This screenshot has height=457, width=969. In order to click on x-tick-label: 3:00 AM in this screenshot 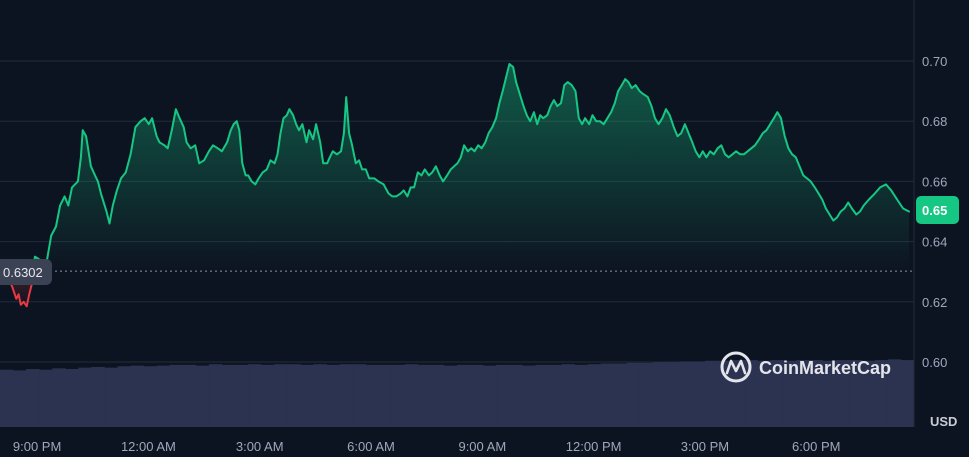, I will do `click(260, 446)`.